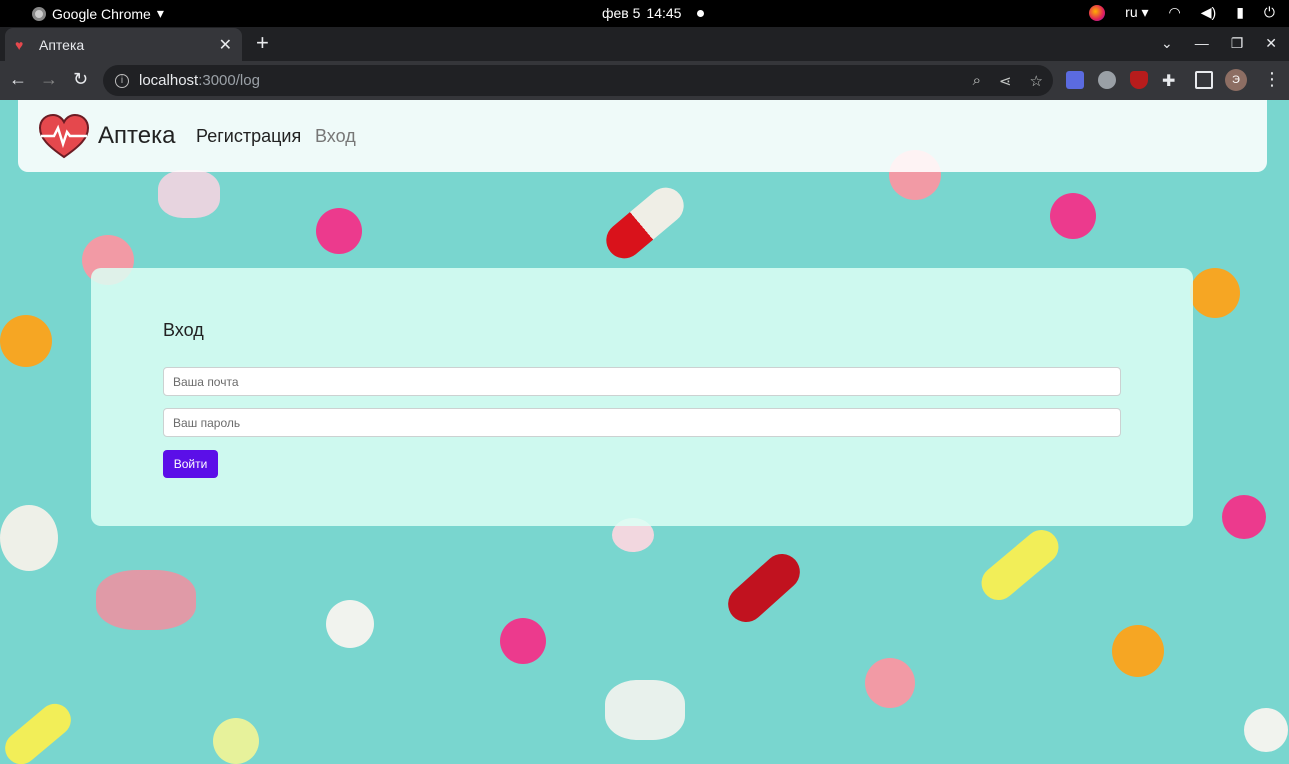 The height and width of the screenshot is (764, 1289). What do you see at coordinates (1036, 81) in the screenshot?
I see `bookmark-star-icon: ☆` at bounding box center [1036, 81].